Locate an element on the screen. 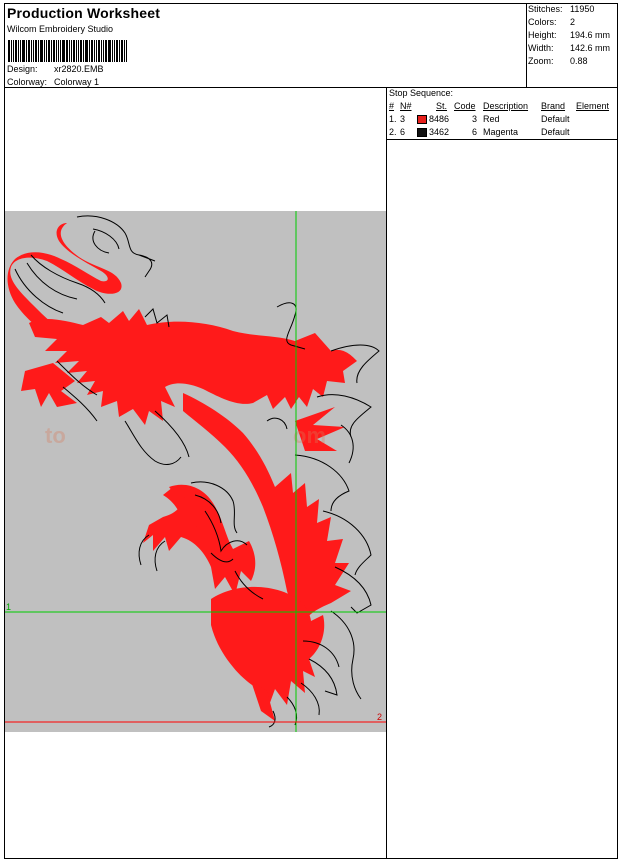  column-header-needle: N# is located at coordinates (406, 106).